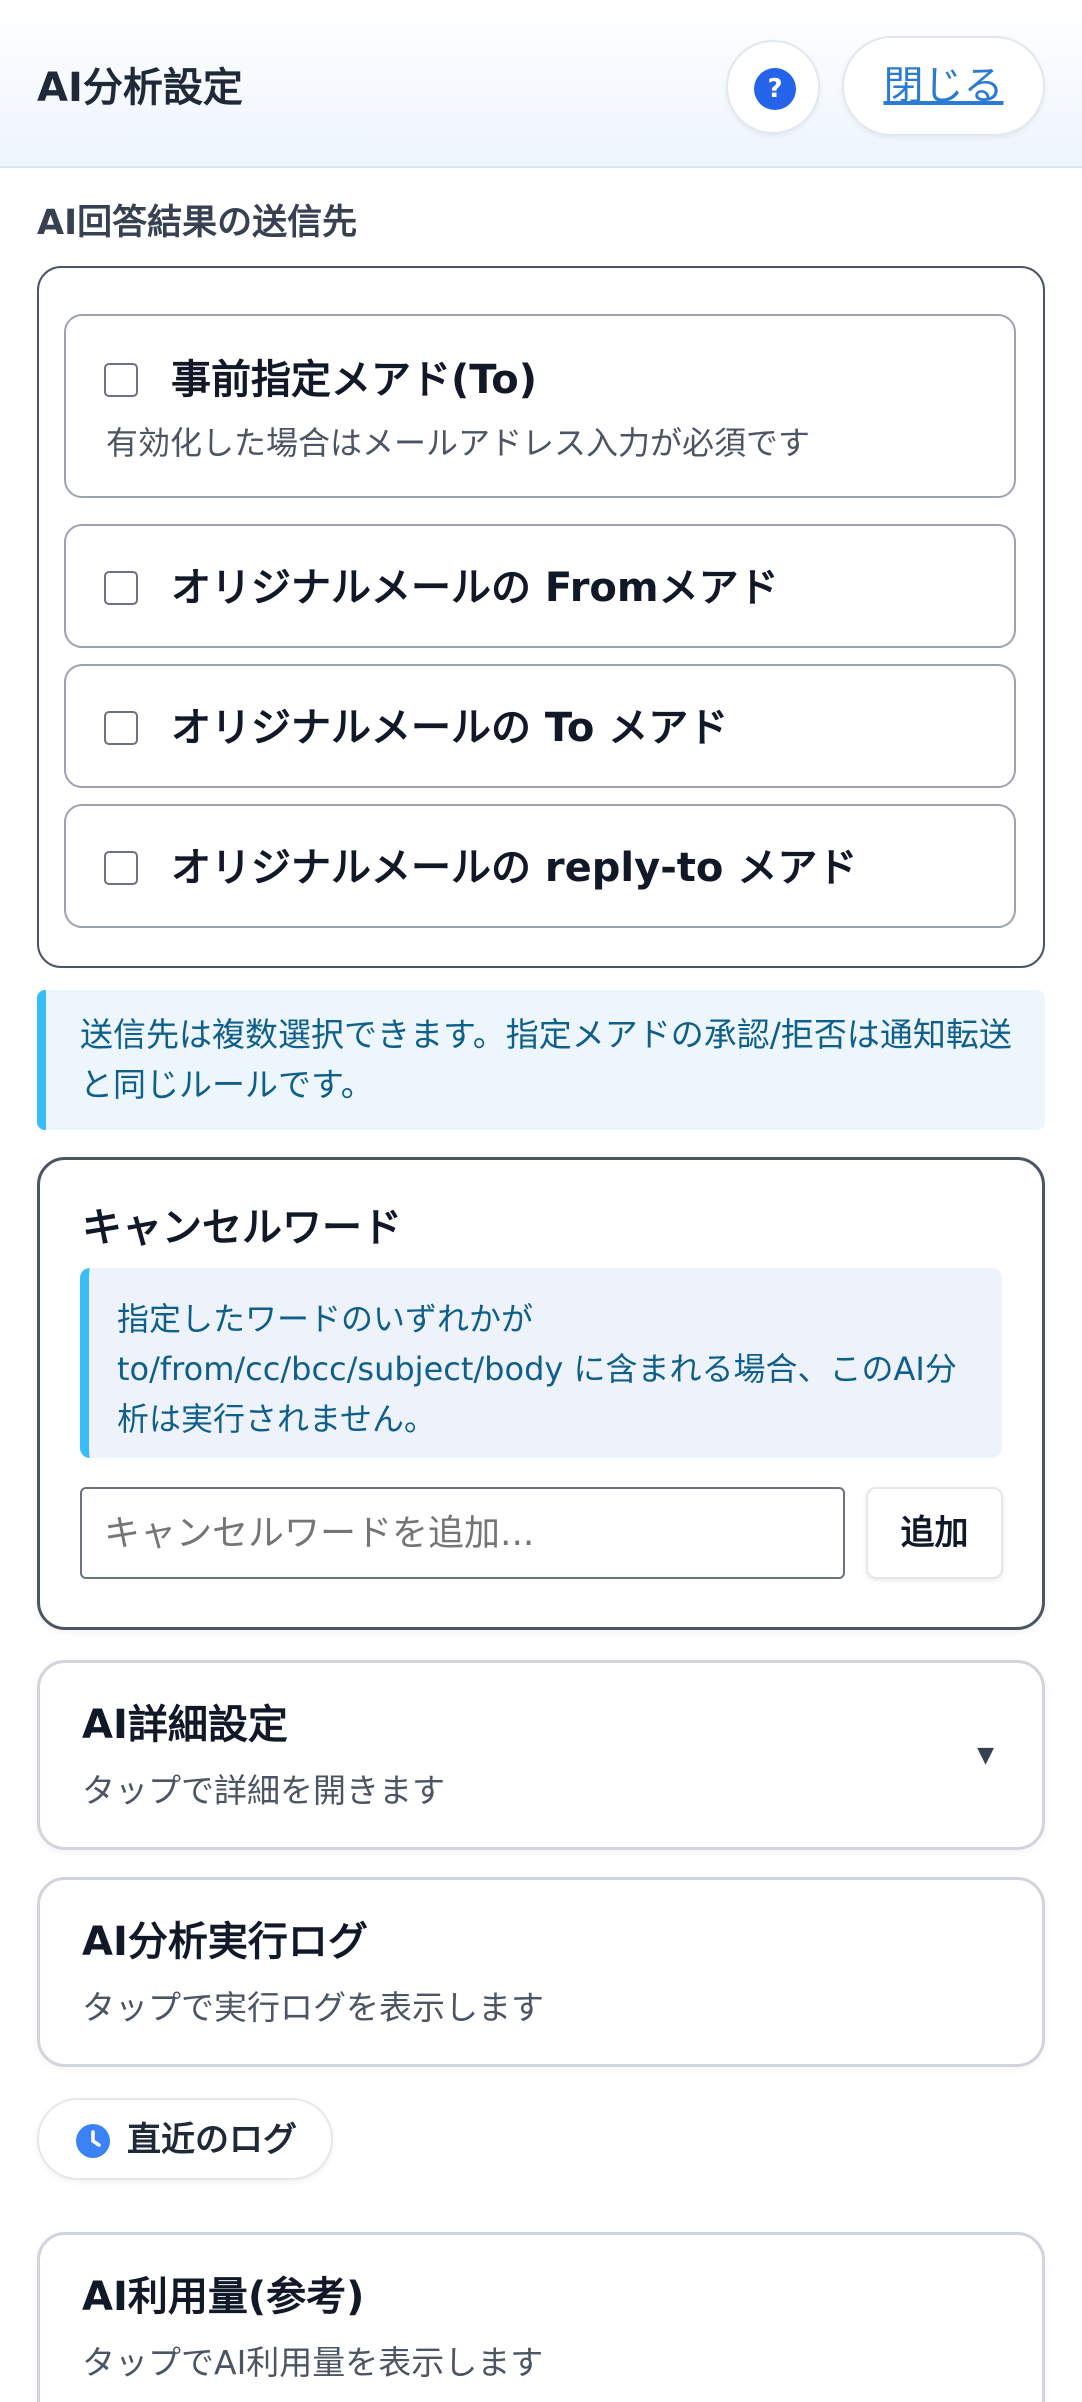 Image resolution: width=1082 pixels, height=2402 pixels. I want to click on option-label: オリジナルメールの reply-to メアド, so click(514, 868).